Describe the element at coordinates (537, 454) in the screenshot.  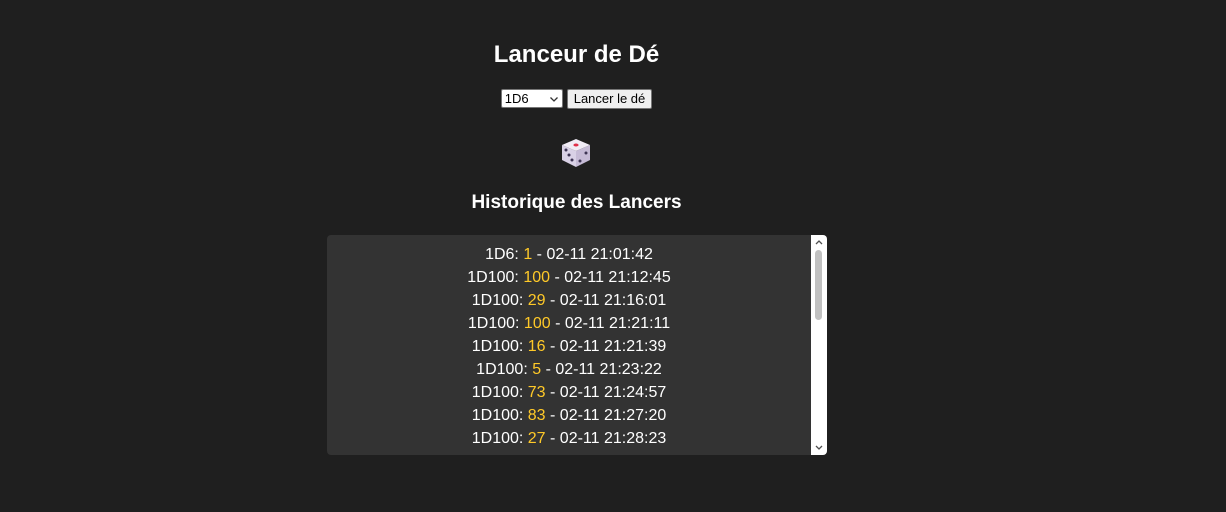
I see `history-entry-result: 38` at that location.